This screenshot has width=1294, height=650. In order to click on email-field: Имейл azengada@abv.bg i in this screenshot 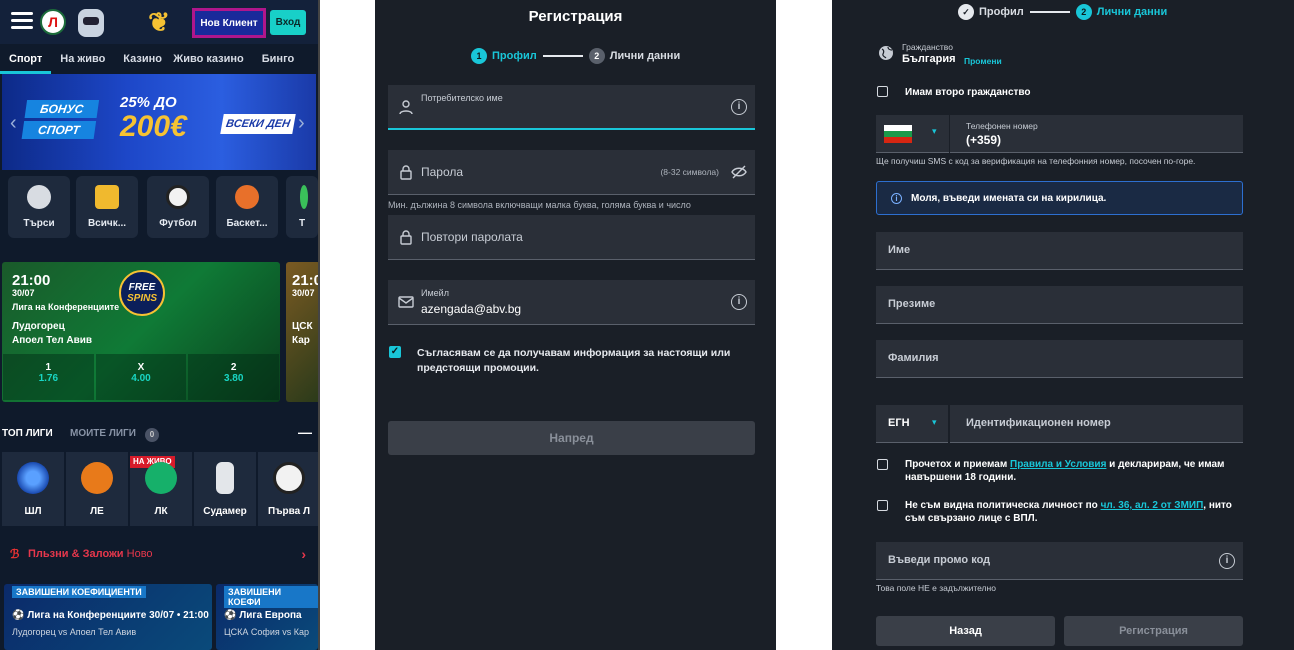, I will do `click(571, 302)`.